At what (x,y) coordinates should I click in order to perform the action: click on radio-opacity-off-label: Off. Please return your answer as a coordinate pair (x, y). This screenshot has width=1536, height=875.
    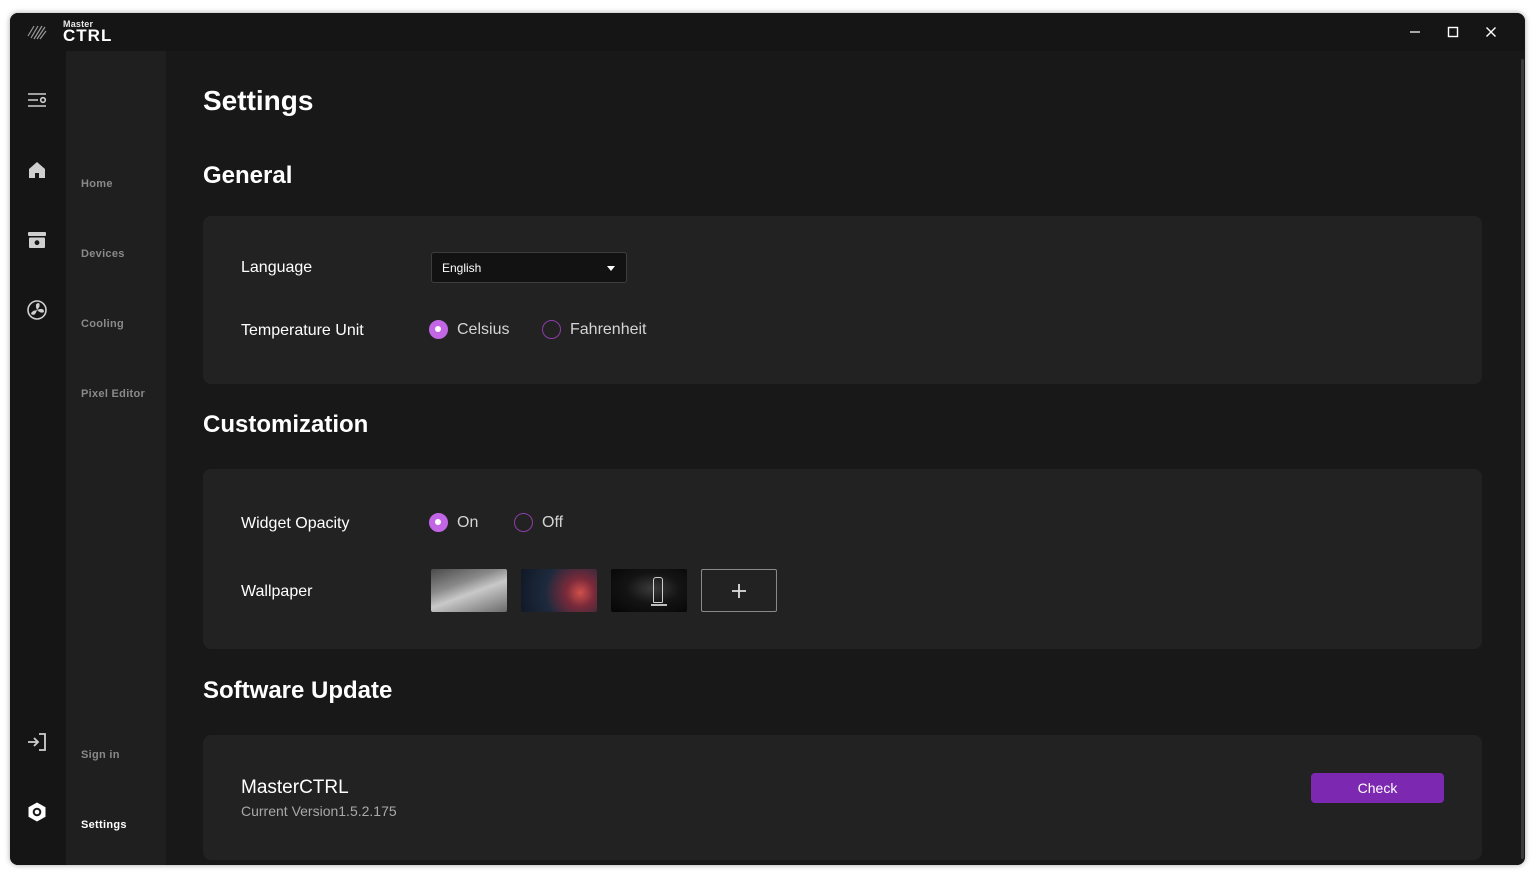
    Looking at the image, I should click on (553, 522).